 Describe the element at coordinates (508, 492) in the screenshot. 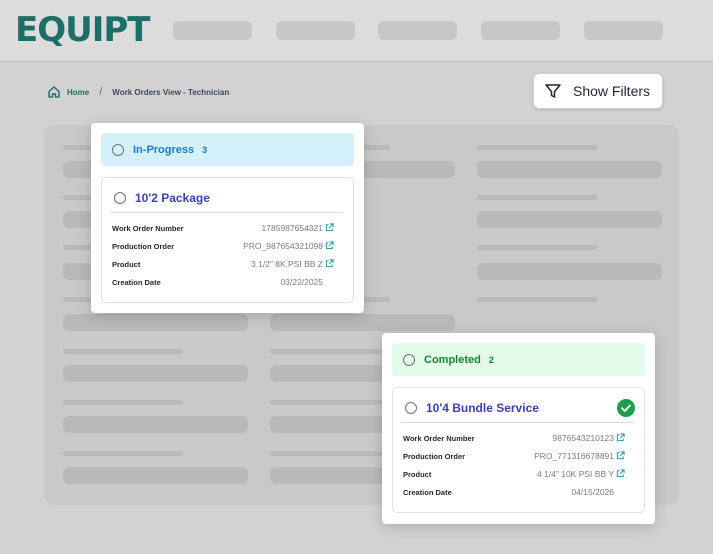

I see `field-row: Creation Date 04/15/2026` at that location.